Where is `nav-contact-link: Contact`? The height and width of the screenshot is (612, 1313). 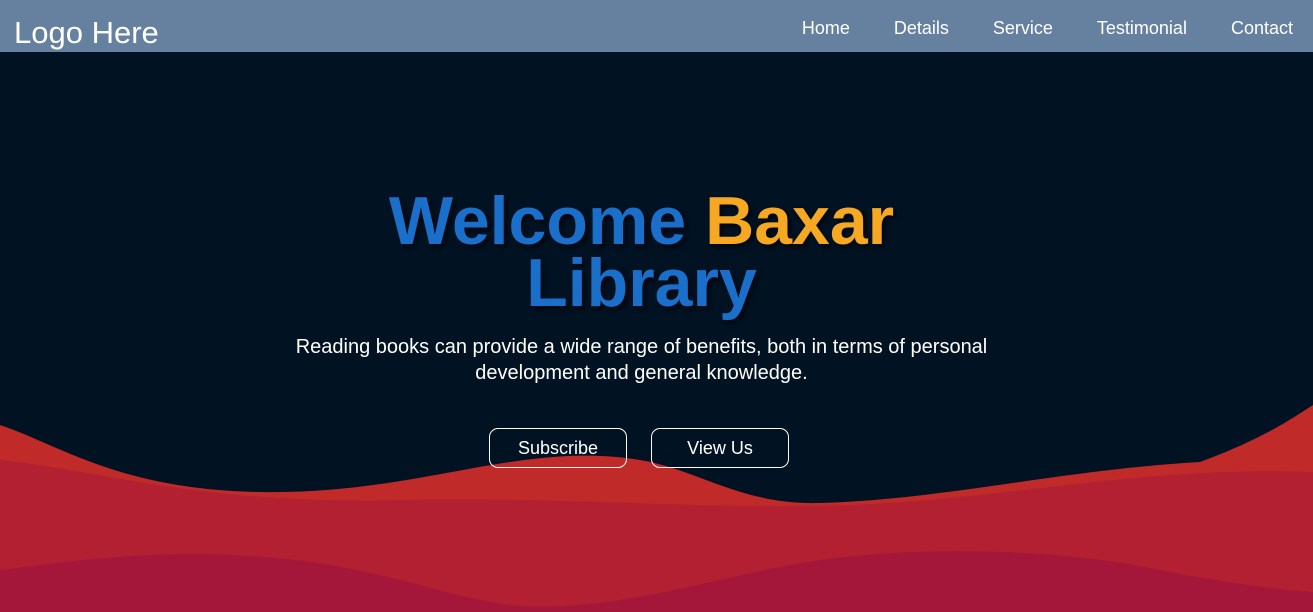 nav-contact-link: Contact is located at coordinates (1262, 28).